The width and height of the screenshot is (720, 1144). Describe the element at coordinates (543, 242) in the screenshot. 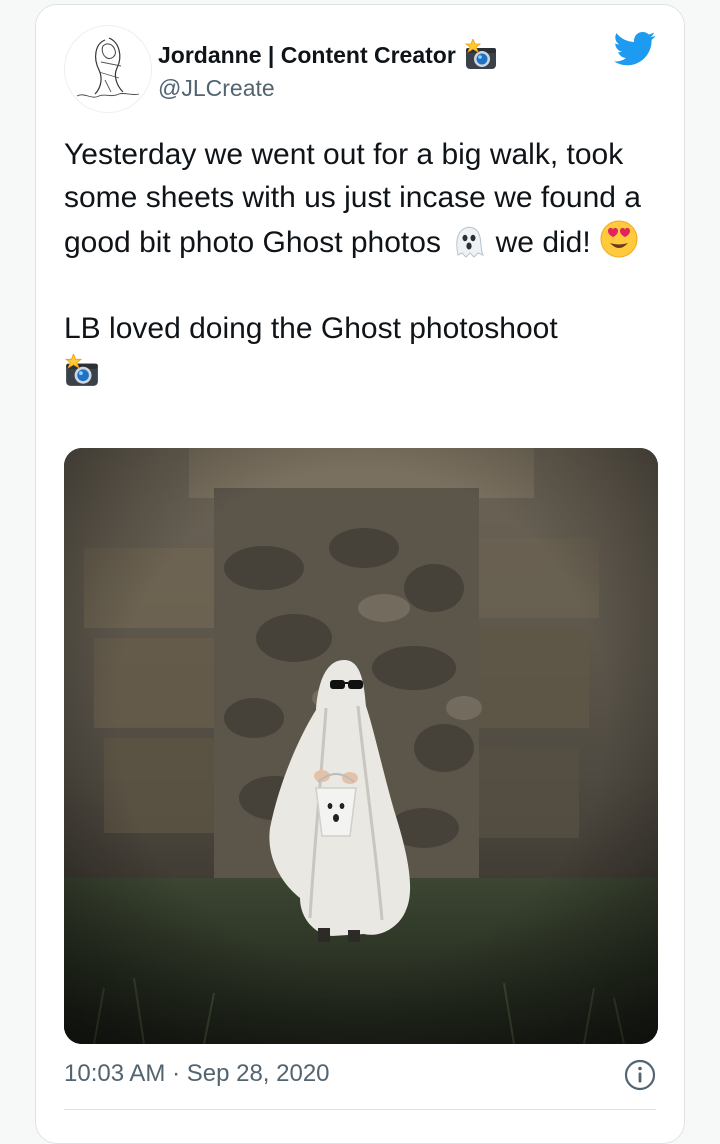

I see `tweet-text-line-1-end: we did!` at that location.